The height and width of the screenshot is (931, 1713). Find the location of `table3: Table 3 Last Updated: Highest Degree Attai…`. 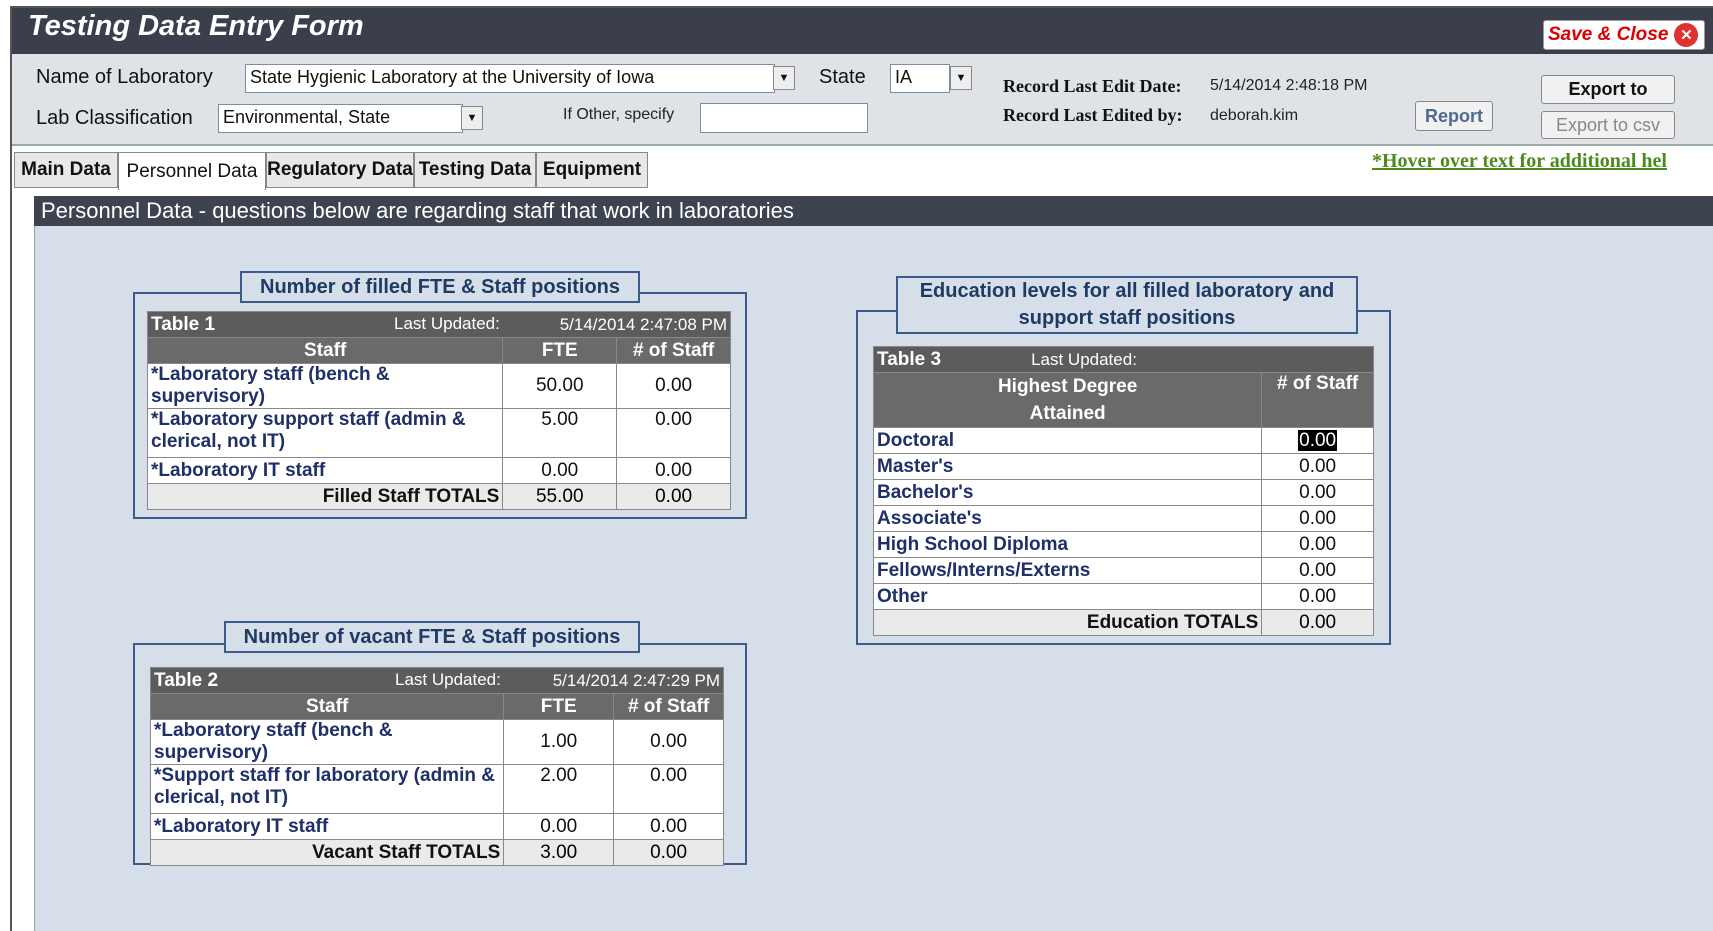

table3: Table 3 Last Updated: Highest Degree Attai… is located at coordinates (1123, 491).